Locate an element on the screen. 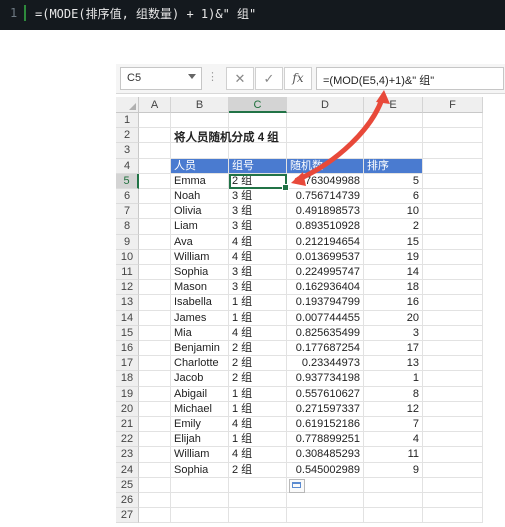  table-cell: 1 组 is located at coordinates (258, 409).